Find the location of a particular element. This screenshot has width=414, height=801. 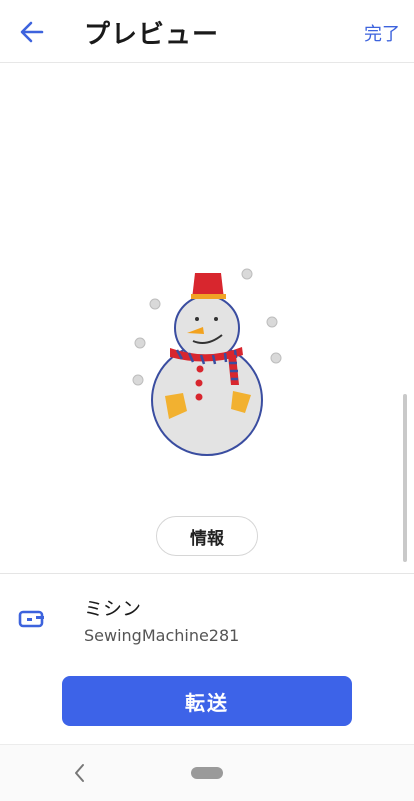

app-bar: プレビュー 完了 is located at coordinates (207, 31).